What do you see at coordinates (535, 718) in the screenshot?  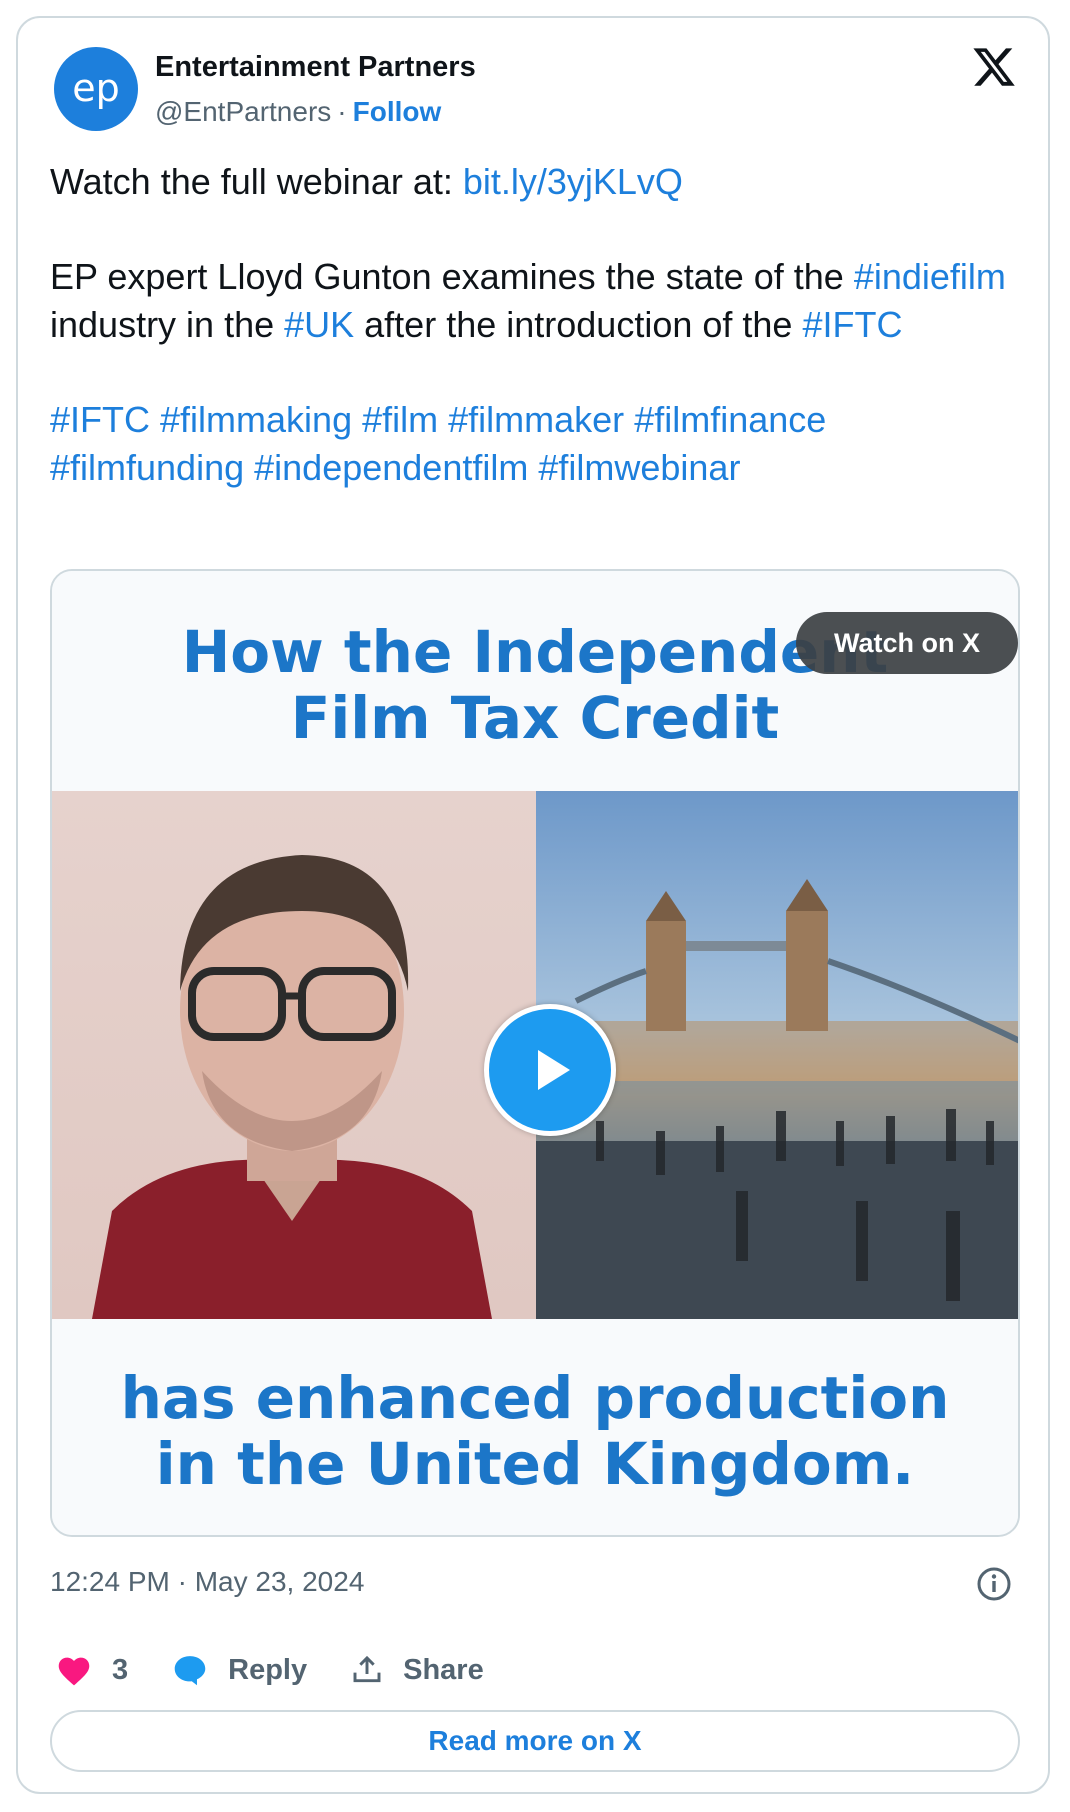 I see `headline-line: Film Tax Credit` at bounding box center [535, 718].